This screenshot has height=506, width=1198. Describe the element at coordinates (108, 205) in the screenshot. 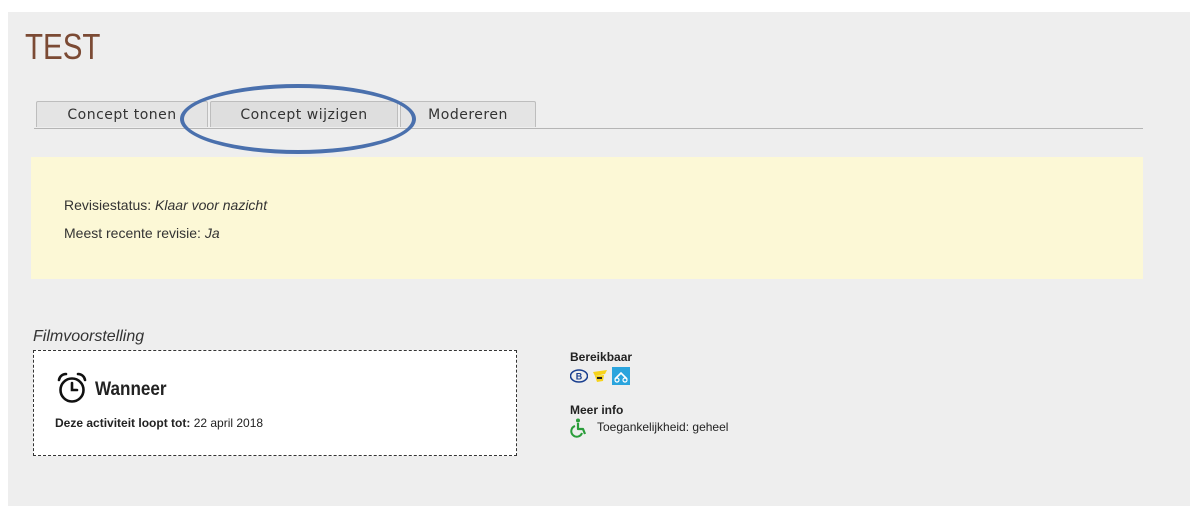

I see `revision-status-label: Revisiestatus:` at that location.